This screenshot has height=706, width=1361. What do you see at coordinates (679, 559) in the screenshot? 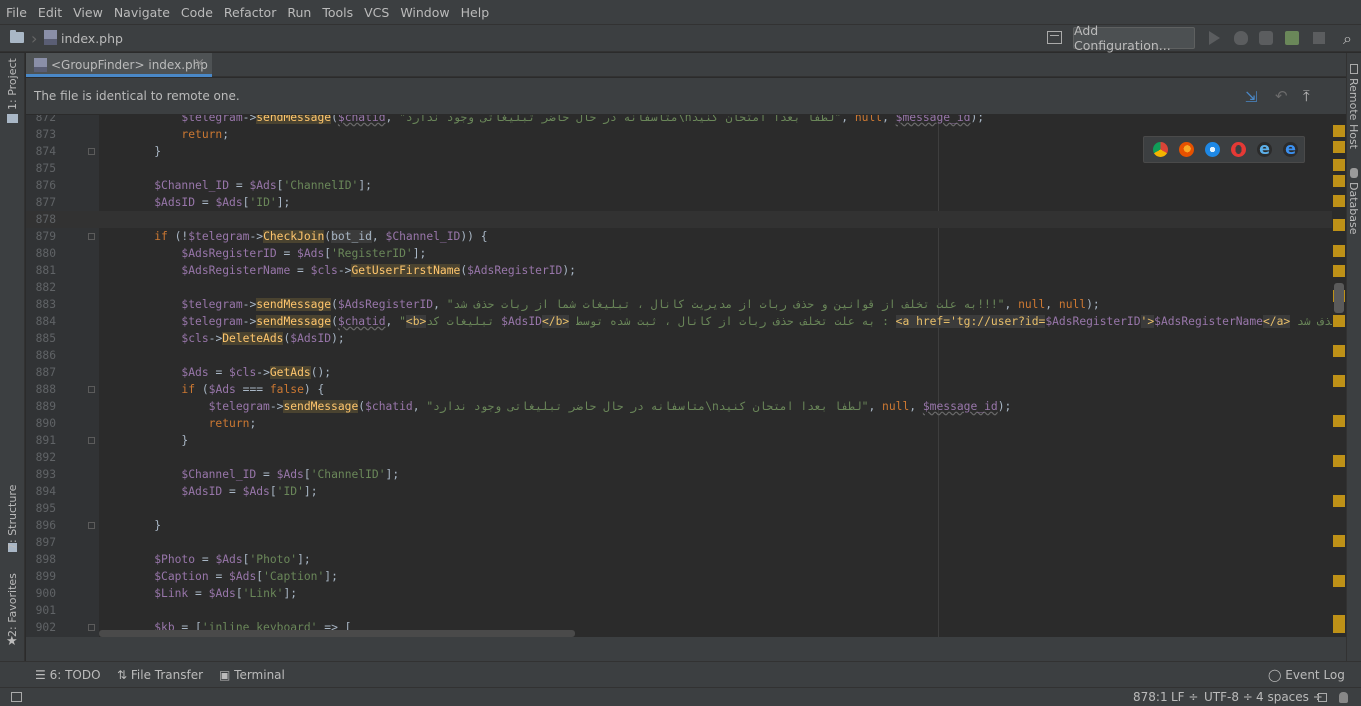
I see `code-line: 898 $Photo = $Ads['Photo'];` at bounding box center [679, 559].